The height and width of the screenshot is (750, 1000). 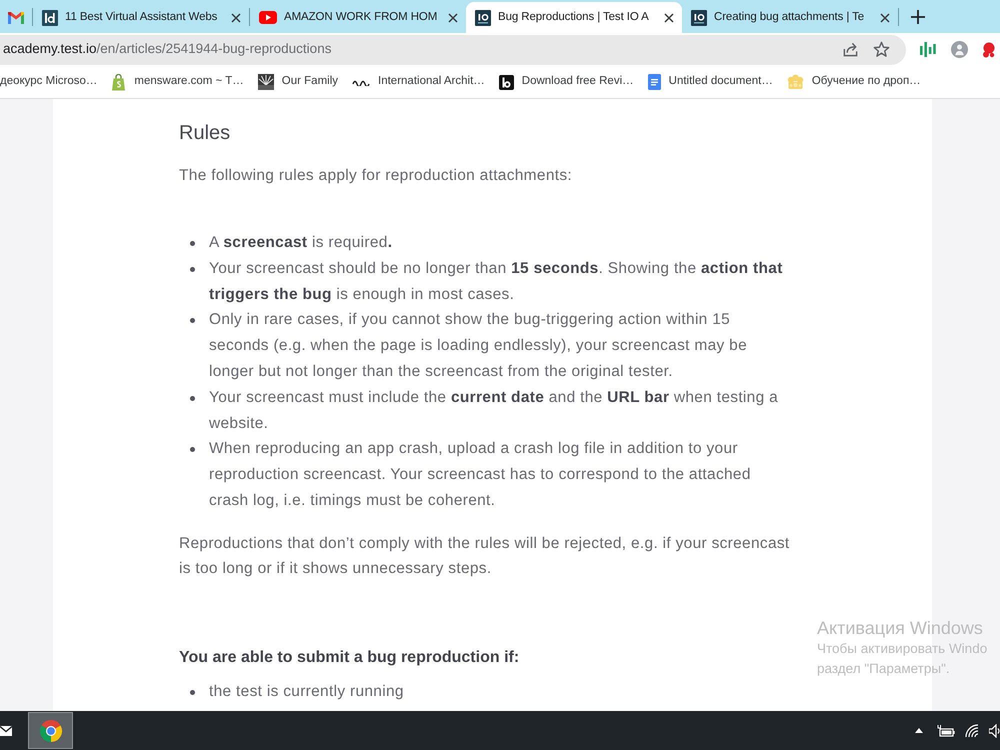 What do you see at coordinates (50, 730) in the screenshot?
I see `browser-icon` at bounding box center [50, 730].